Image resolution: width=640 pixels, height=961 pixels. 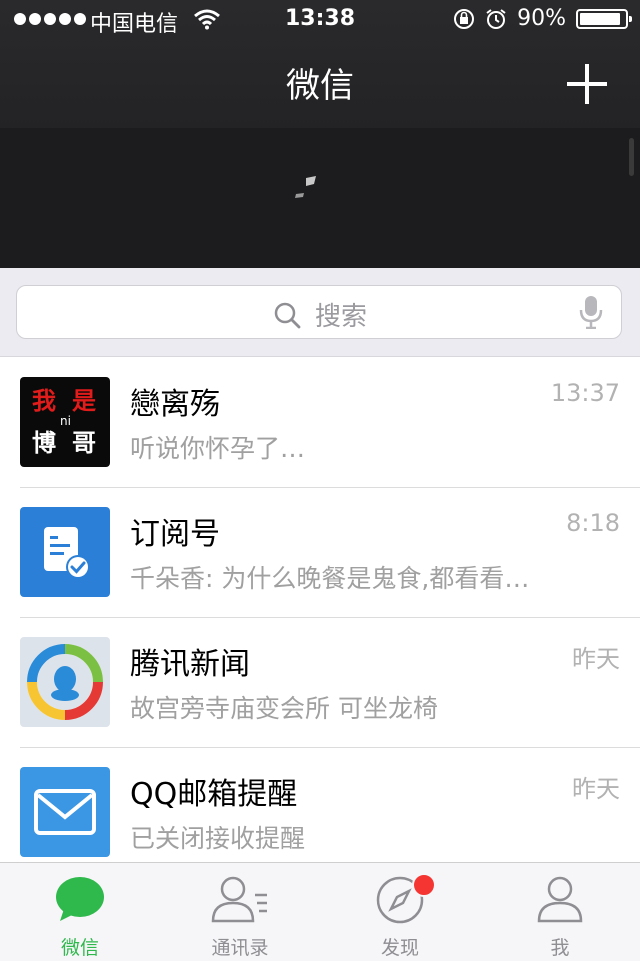 I want to click on chat-time: 13:37, so click(x=585, y=393).